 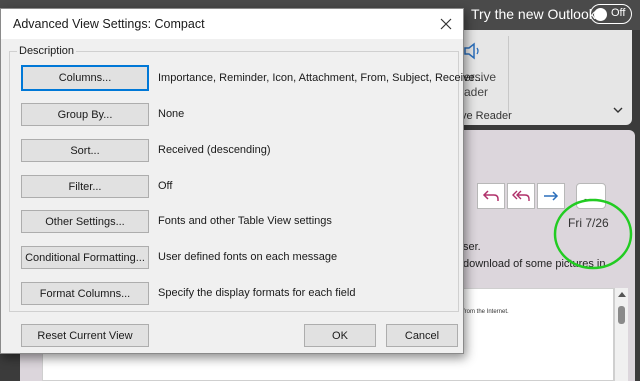 What do you see at coordinates (446, 24) in the screenshot?
I see `close-icon` at bounding box center [446, 24].